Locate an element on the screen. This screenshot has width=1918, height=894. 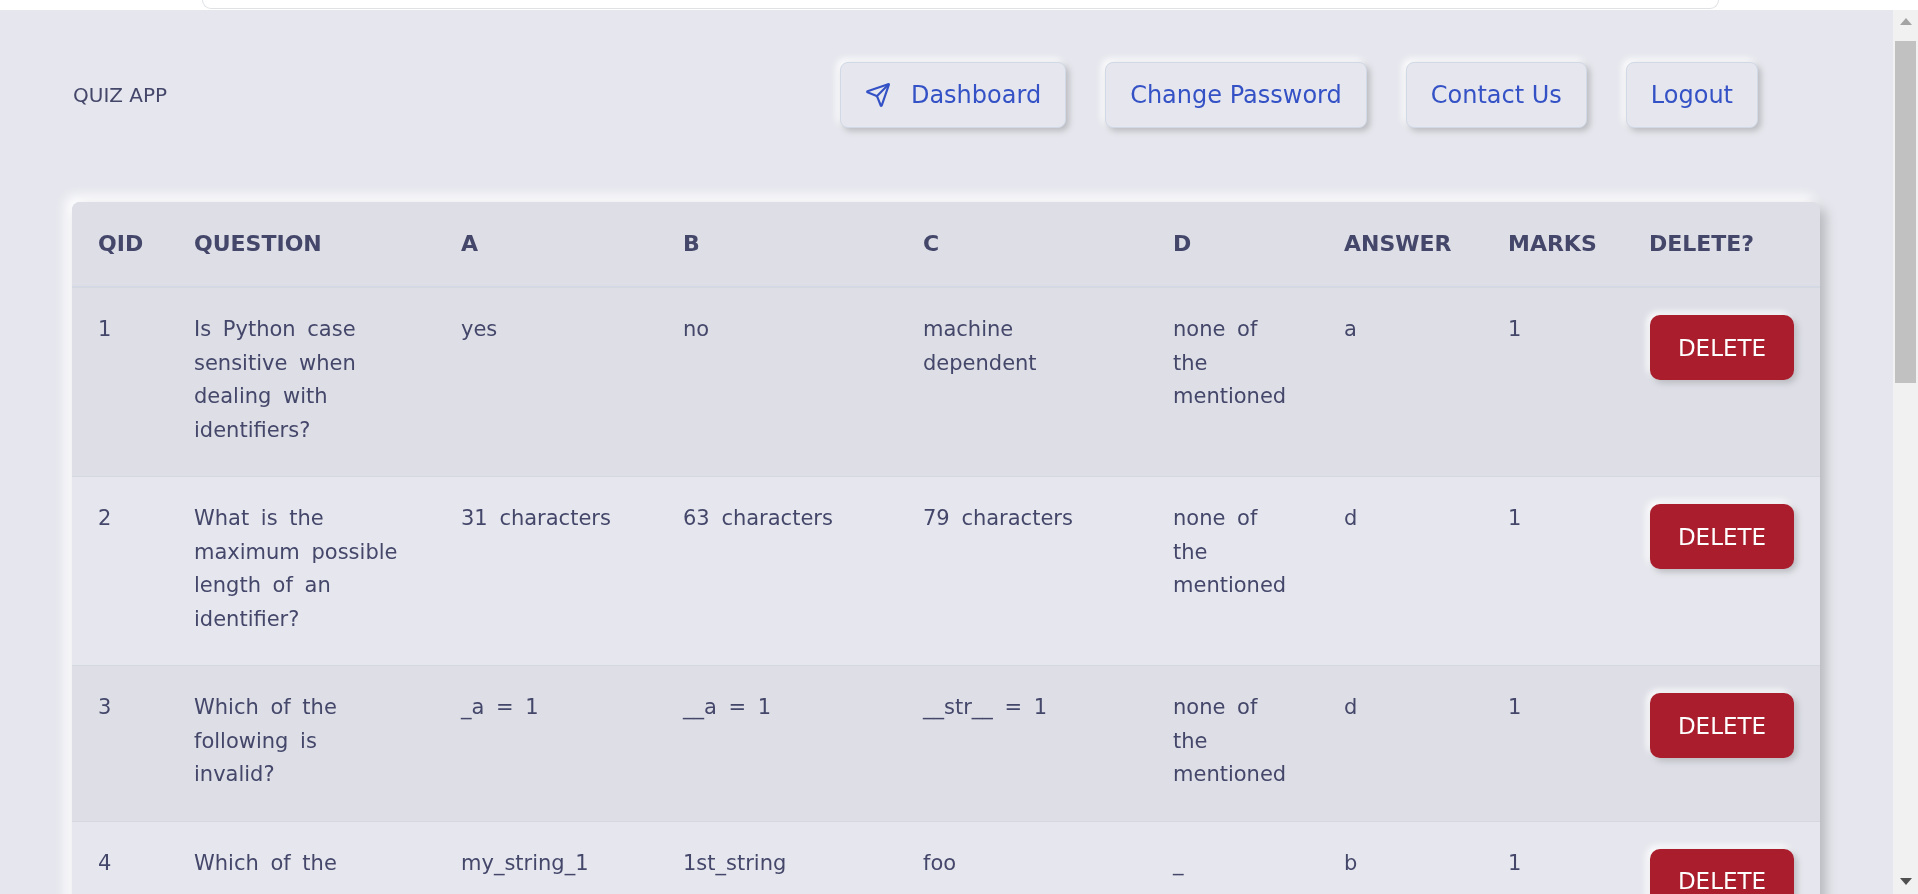
app-title: QUIZ APP is located at coordinates (120, 95).